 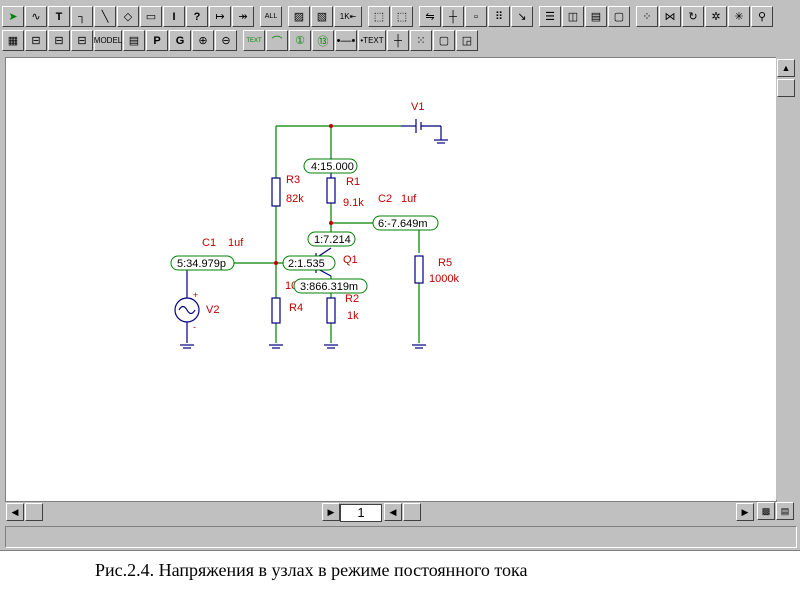 I want to click on g-button: G, so click(x=180, y=40).